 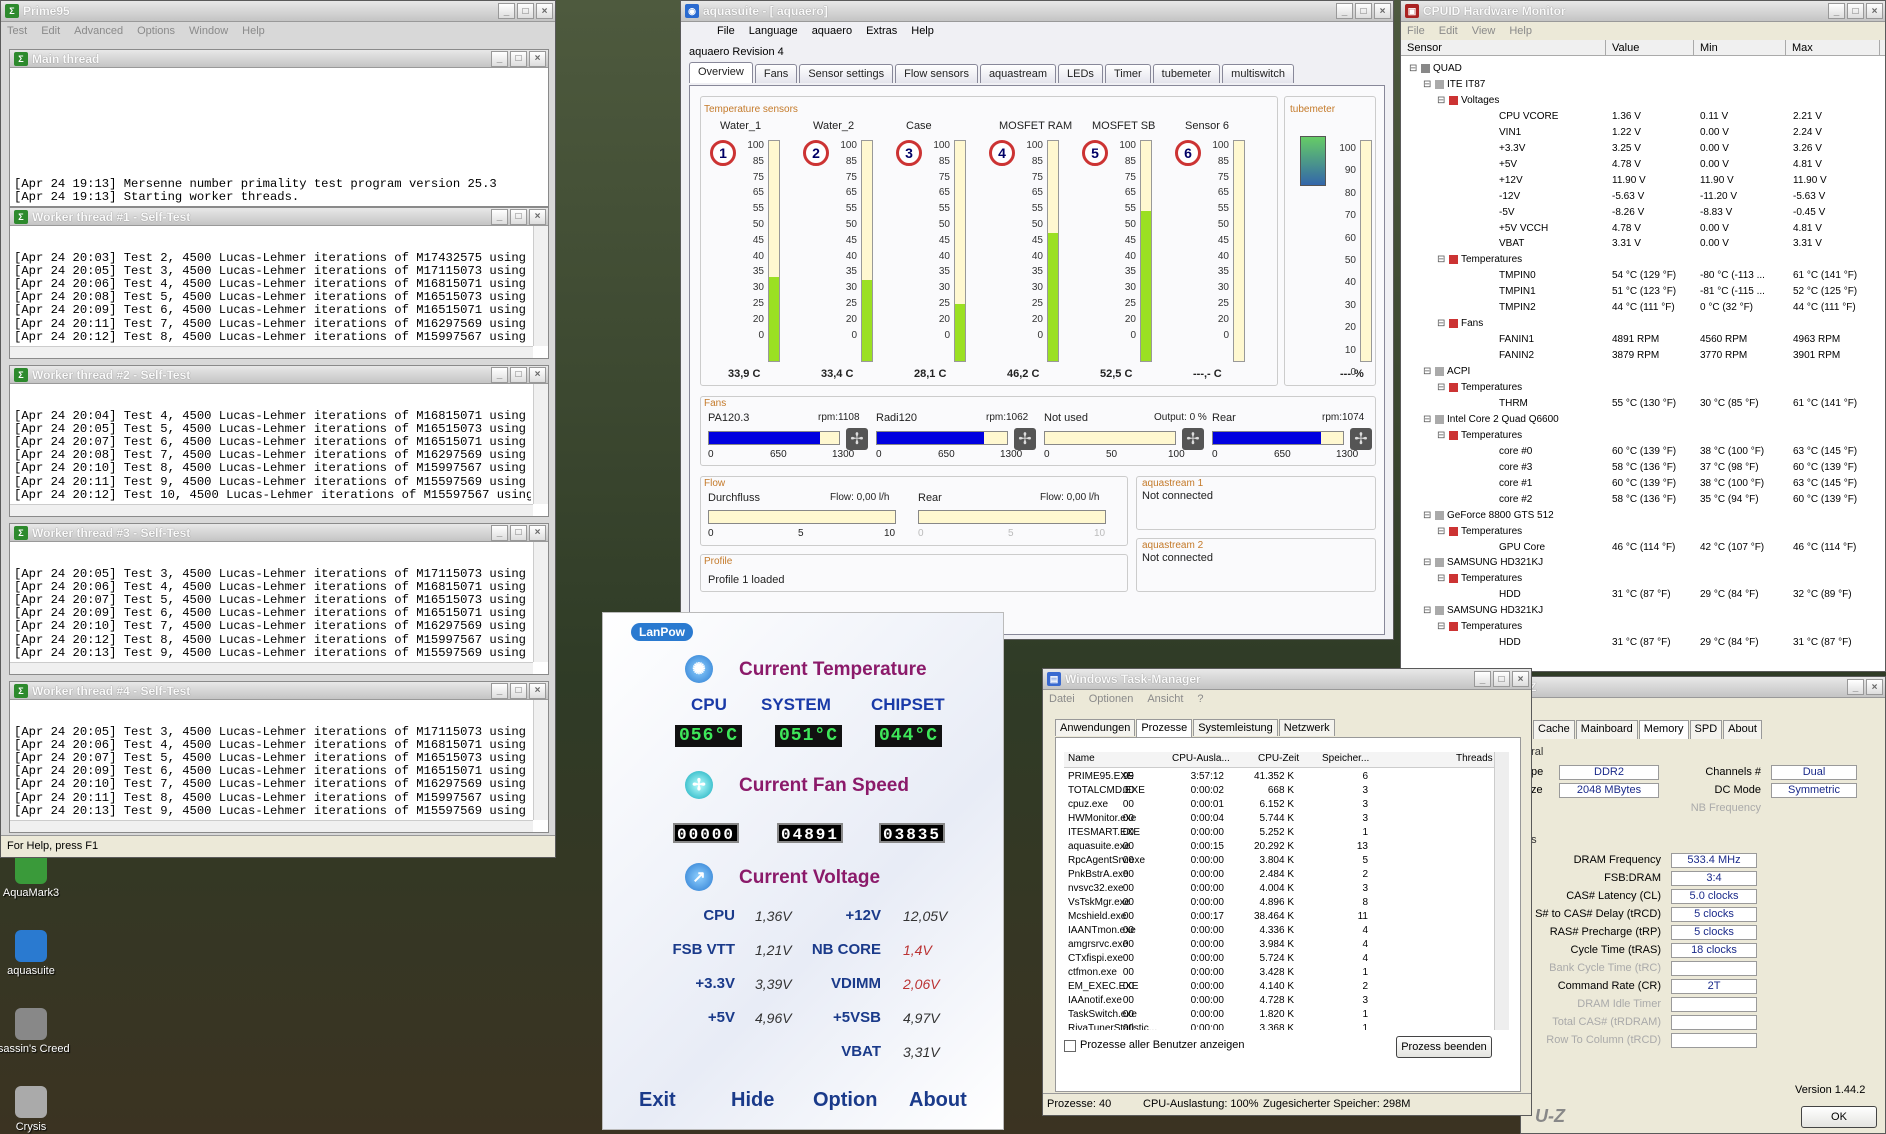 I want to click on menu-item: aquaero, so click(x=832, y=31).